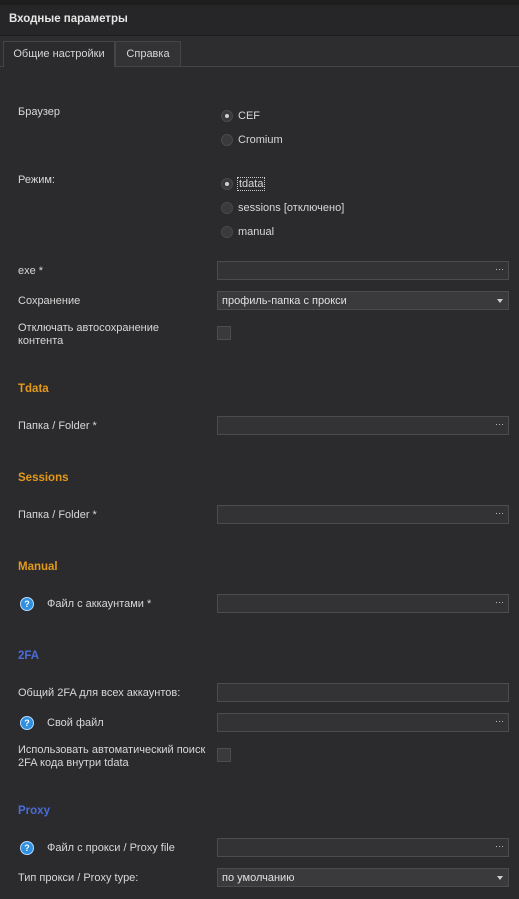 This screenshot has width=519, height=899. Describe the element at coordinates (291, 208) in the screenshot. I see `mode-option-sessions-label: sessions [отключено]` at that location.